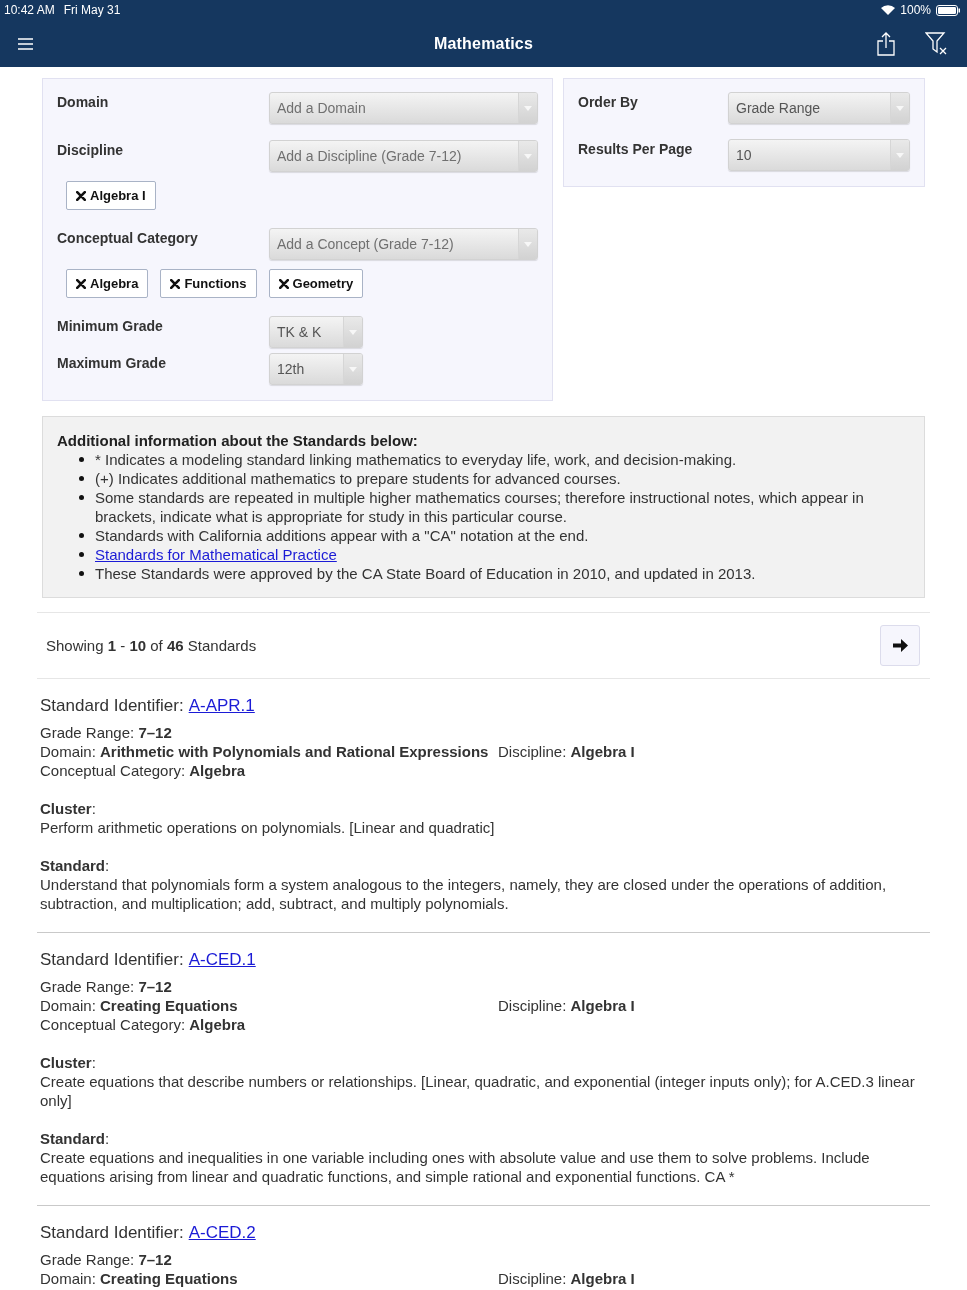 The image size is (967, 1290). I want to click on field-label: Domain, so click(83, 102).